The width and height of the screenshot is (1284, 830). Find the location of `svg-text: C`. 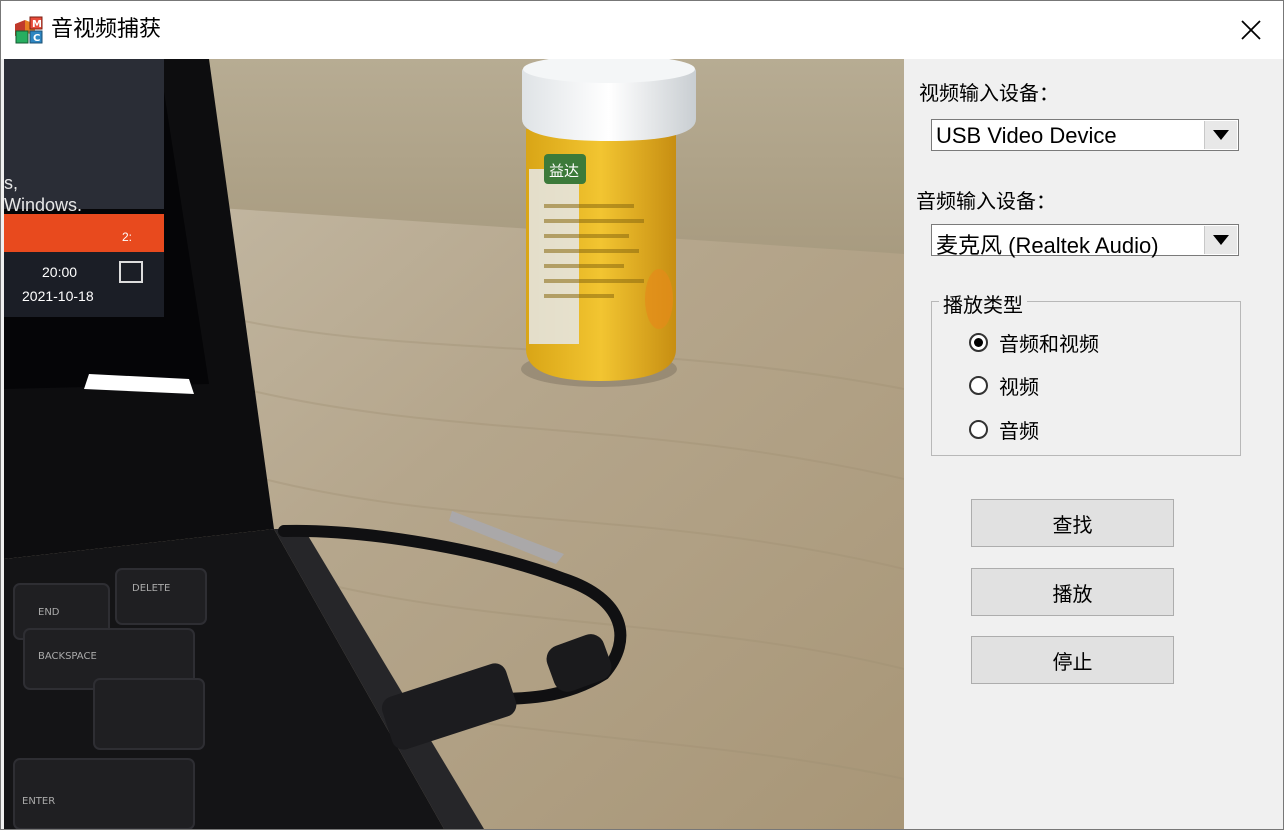

svg-text: C is located at coordinates (36, 38).